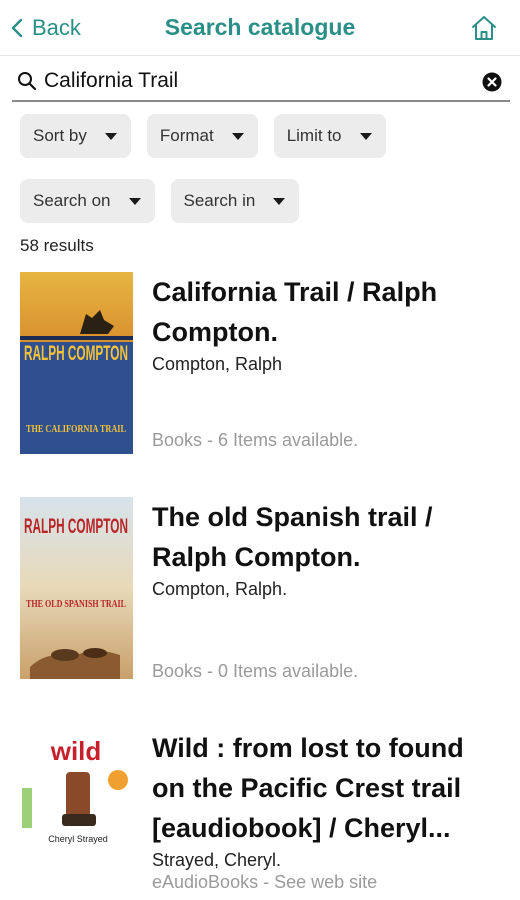  I want to click on book-cover: RALPH COMPTON THE CALIFORNIA TRAIL, so click(76, 363).